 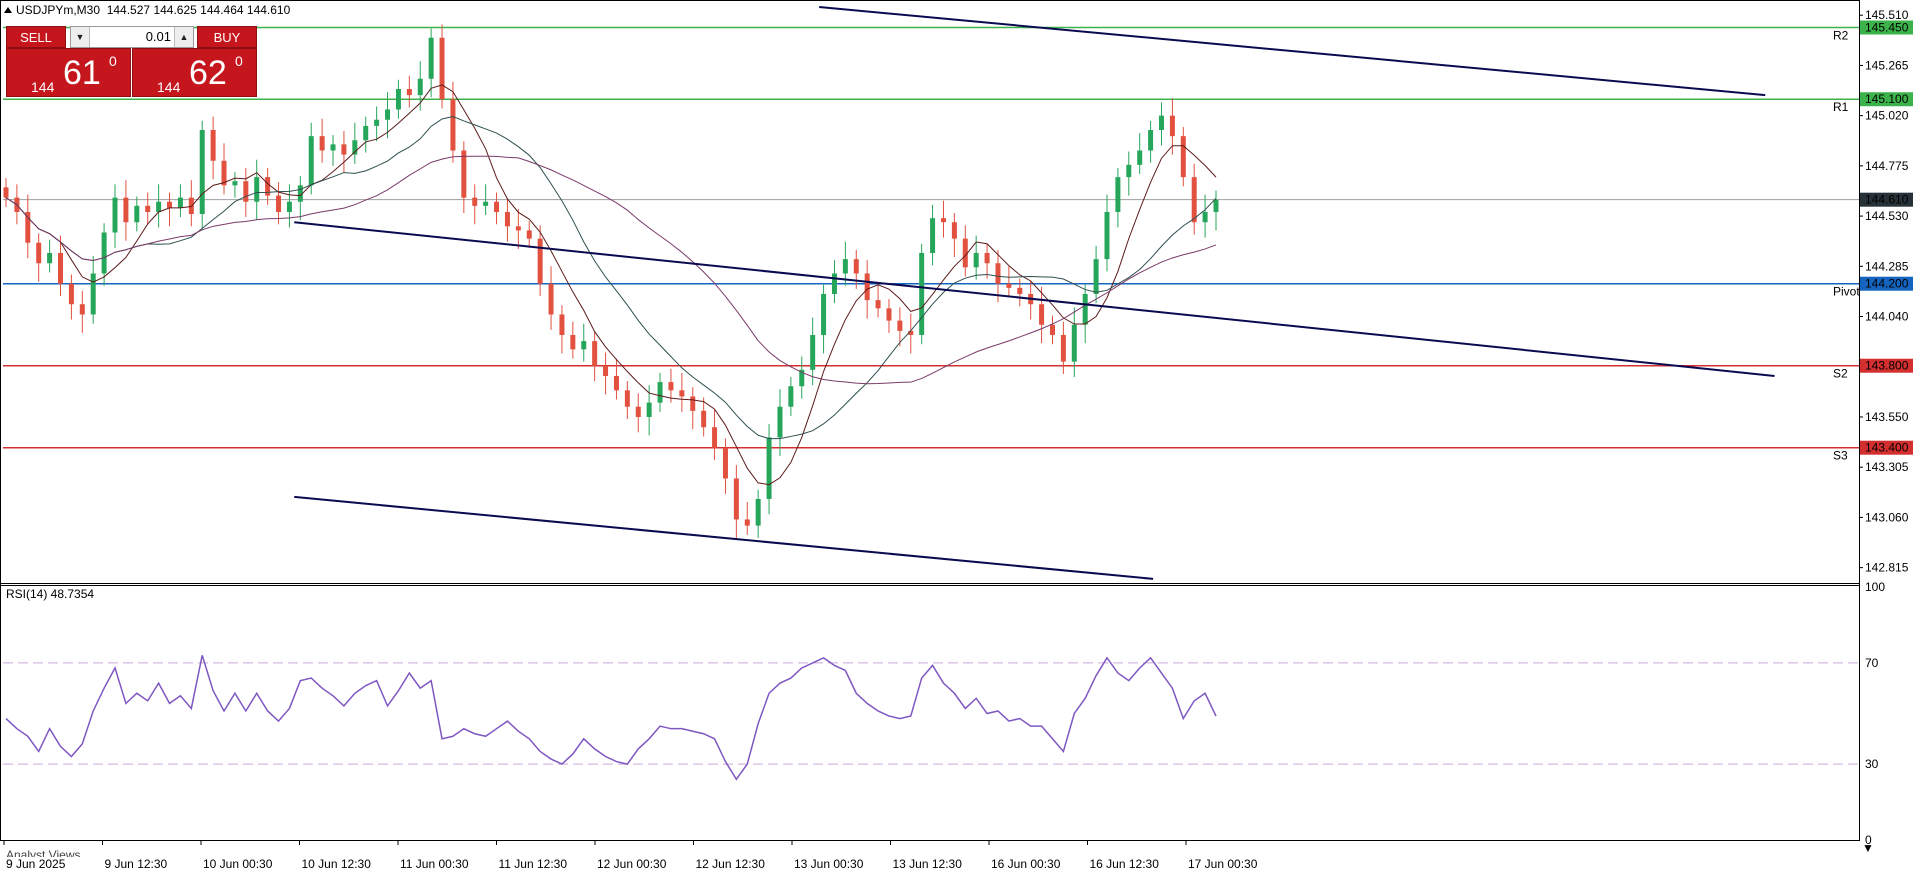 I want to click on decrease-lot-icon: ▼, so click(x=80, y=37).